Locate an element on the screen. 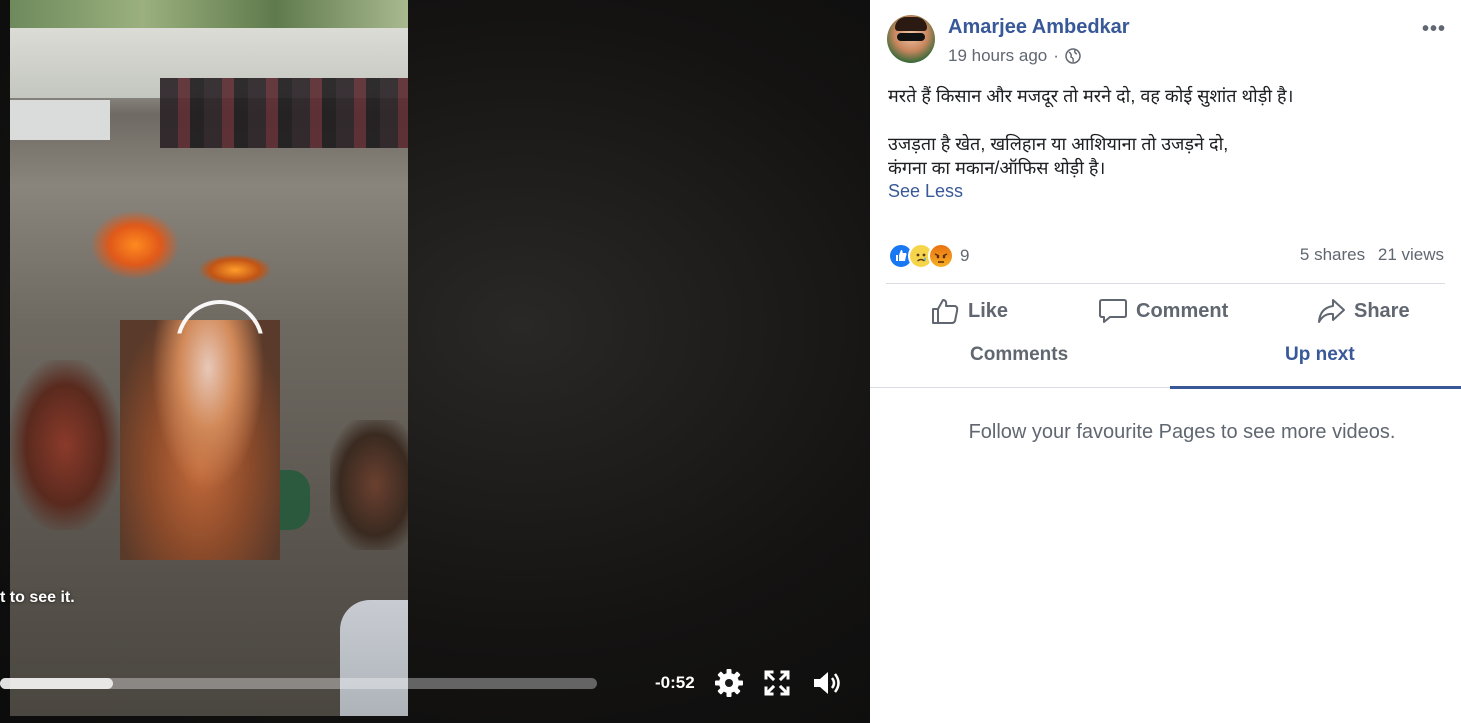 This screenshot has height=723, width=1461. share-icon is located at coordinates (1331, 311).